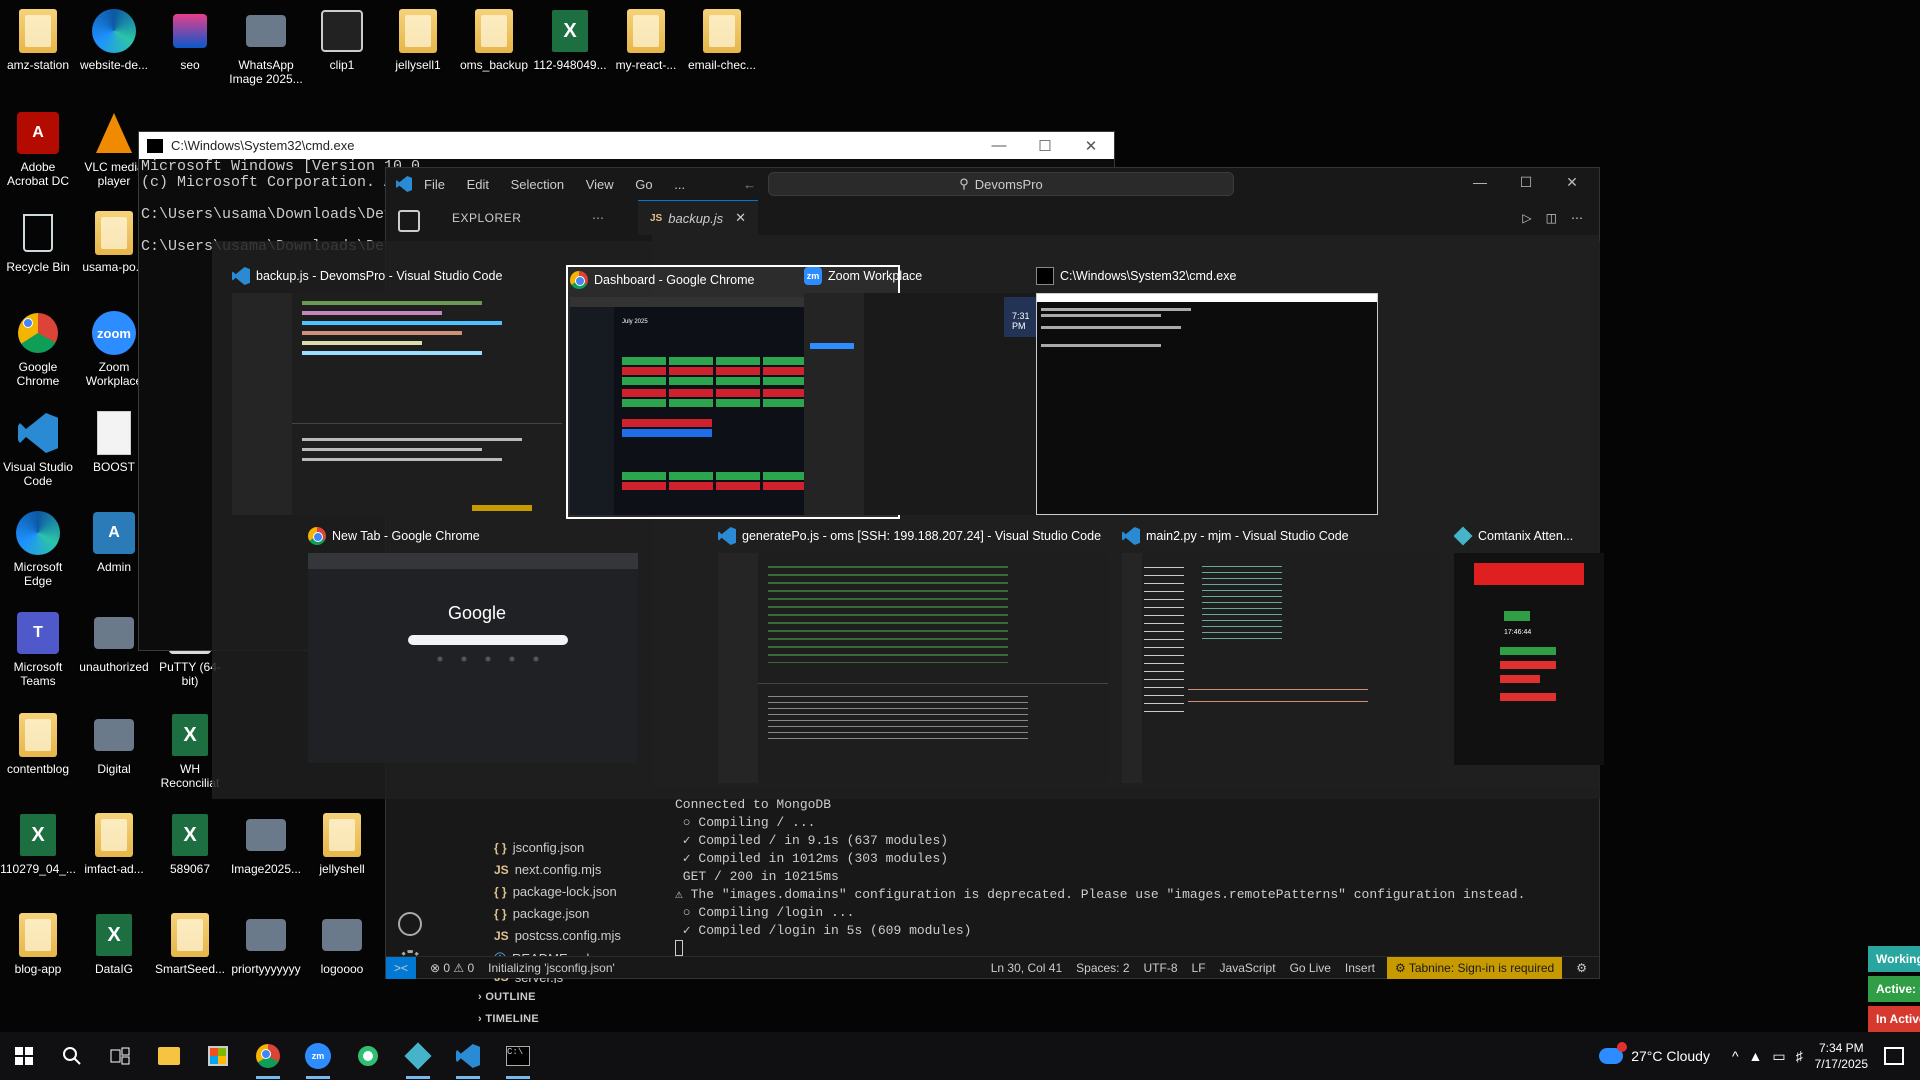 The height and width of the screenshot is (1080, 1920). I want to click on terminal-cursor, so click(679, 948).